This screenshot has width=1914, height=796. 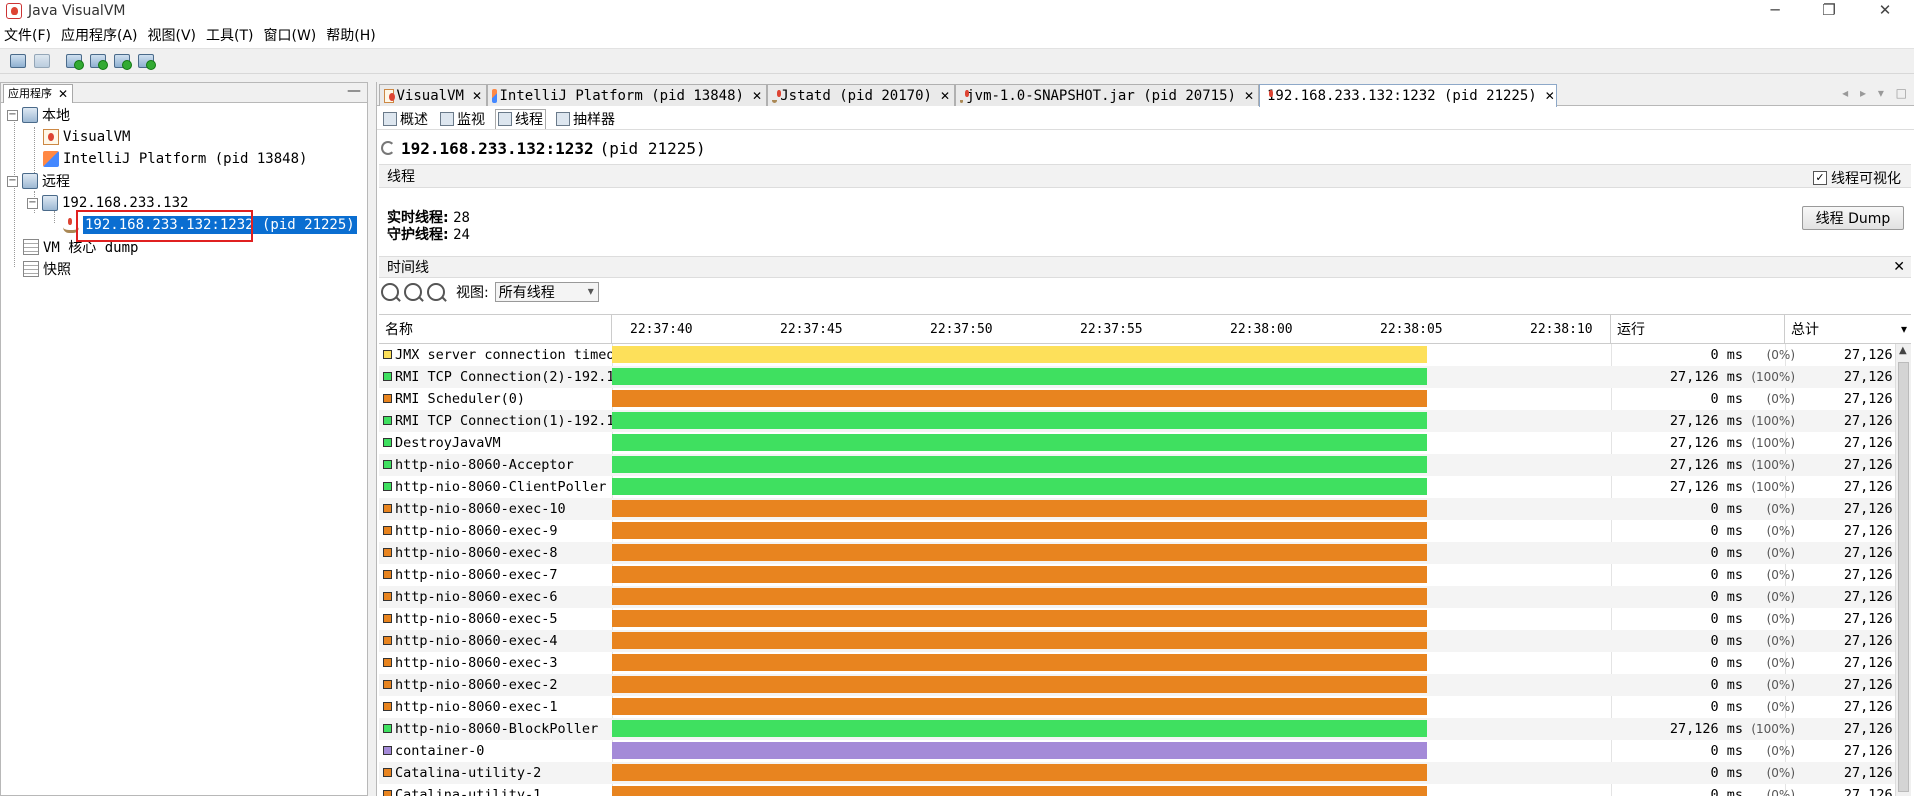 I want to click on close-icon: ✕, so click(x=1885, y=11).